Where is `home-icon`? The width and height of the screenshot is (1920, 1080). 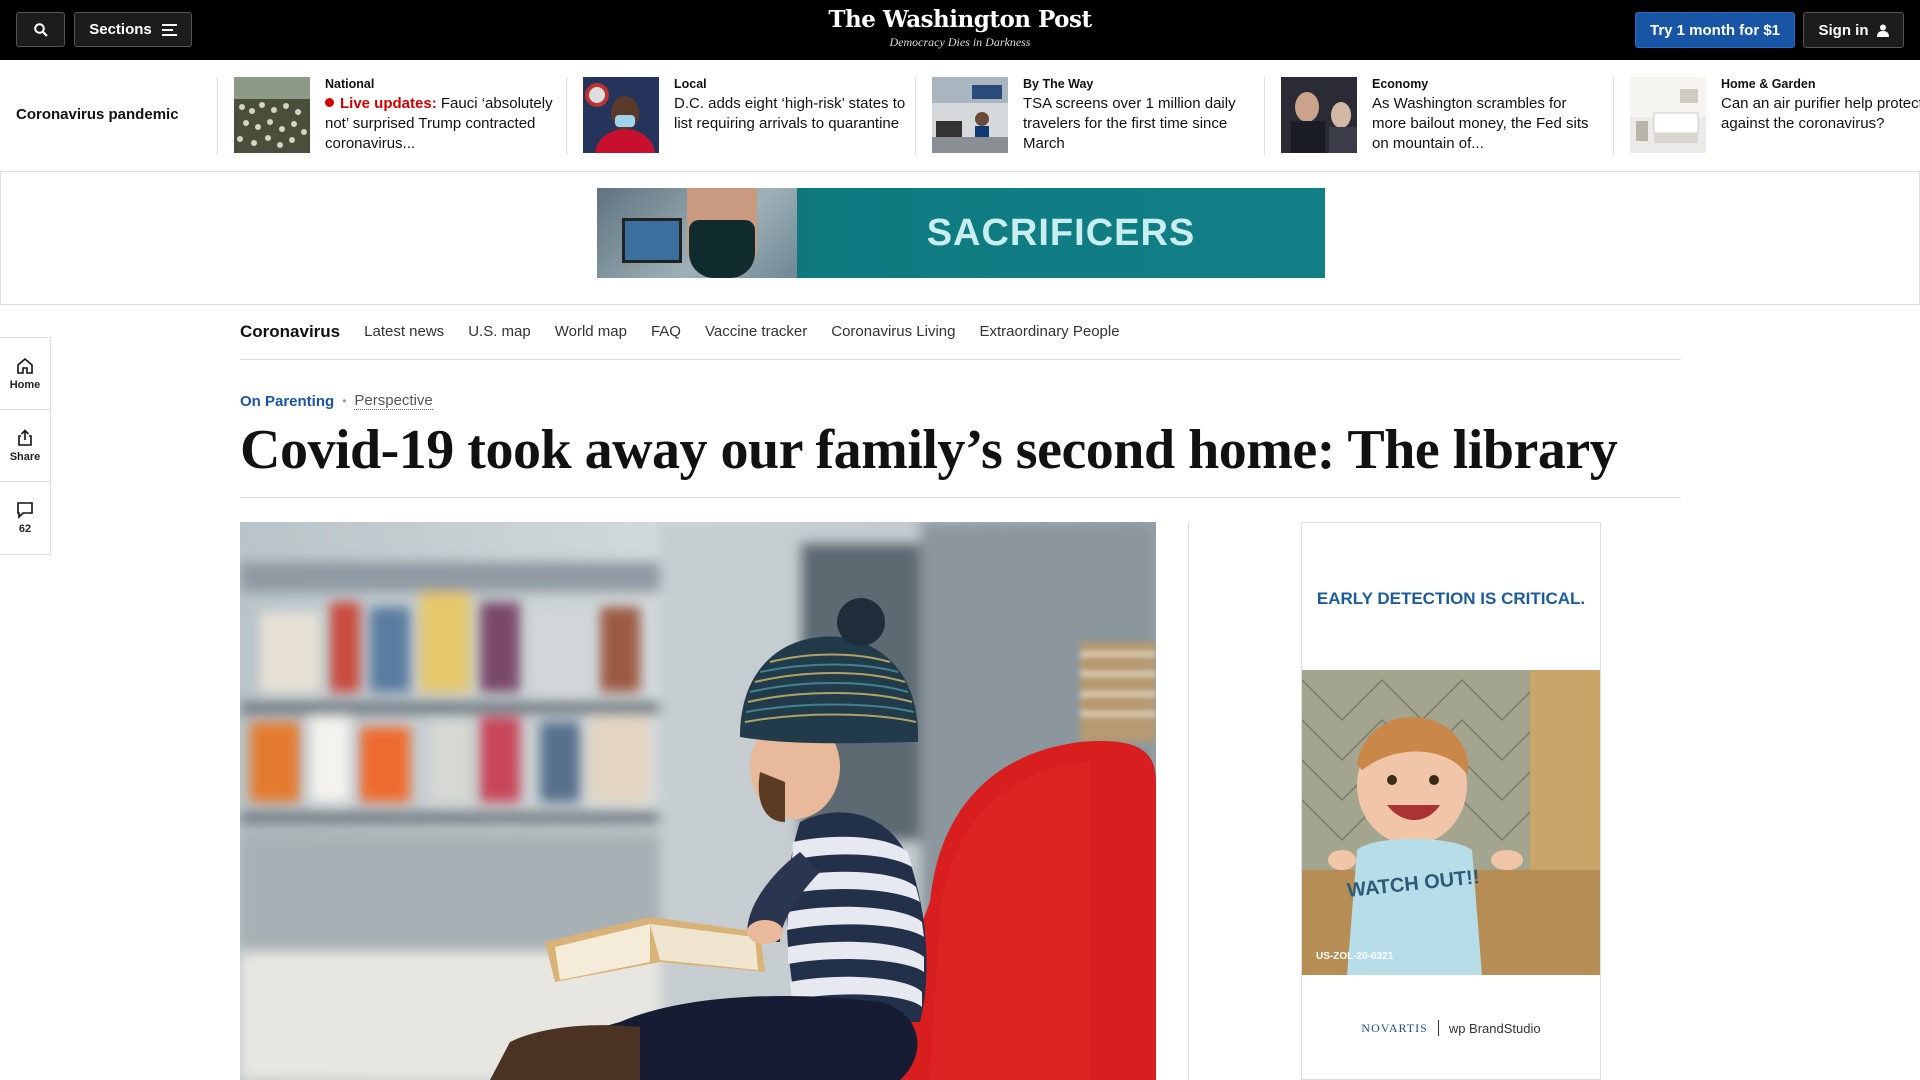
home-icon is located at coordinates (25, 365).